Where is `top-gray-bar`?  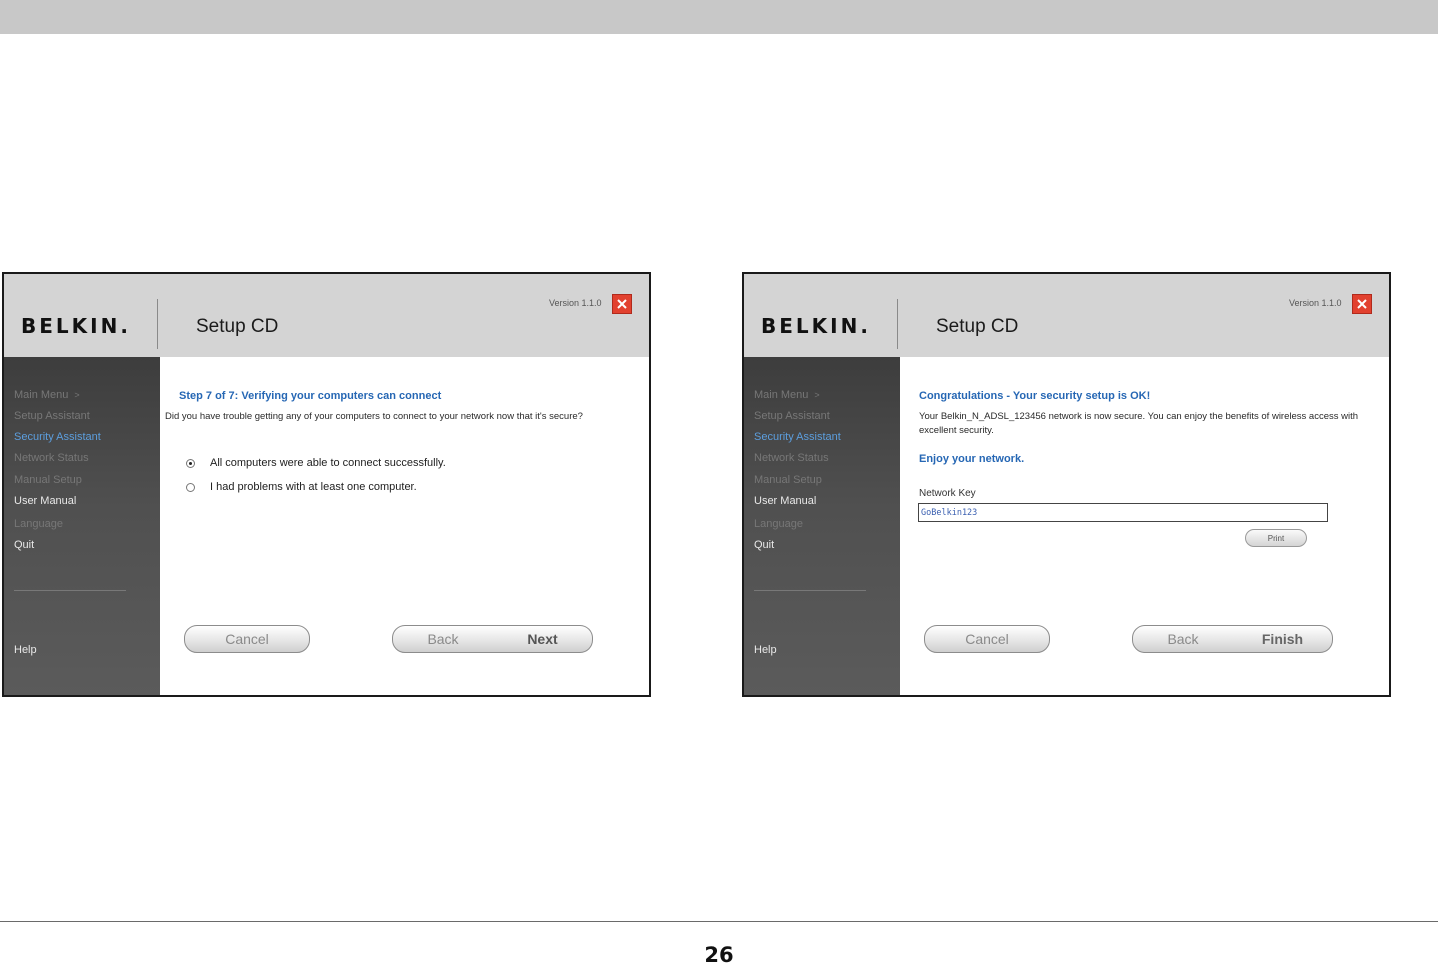 top-gray-bar is located at coordinates (719, 17).